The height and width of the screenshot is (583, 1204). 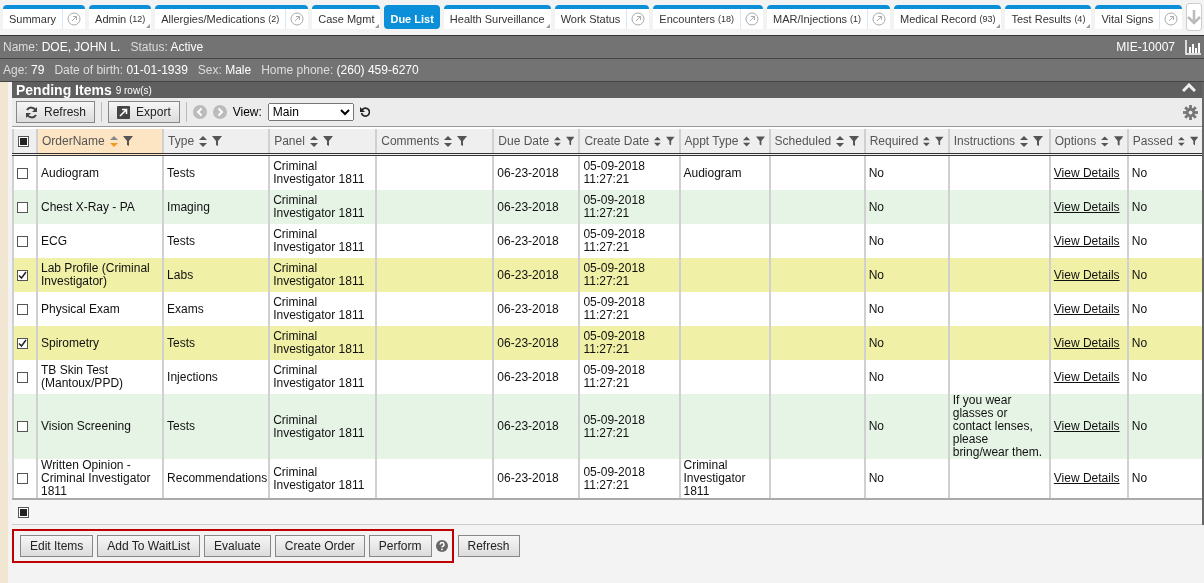 I want to click on export-button: Export, so click(x=144, y=112).